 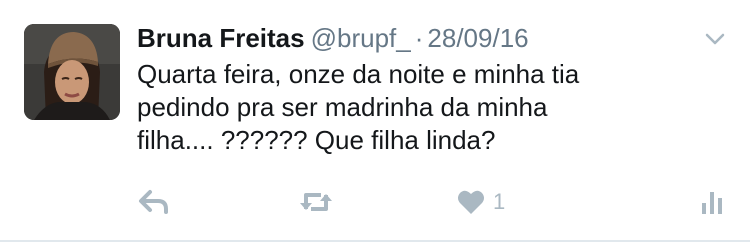 What do you see at coordinates (316, 140) in the screenshot?
I see `tweet-text-line: filha.... ?????? Que filha linda?` at bounding box center [316, 140].